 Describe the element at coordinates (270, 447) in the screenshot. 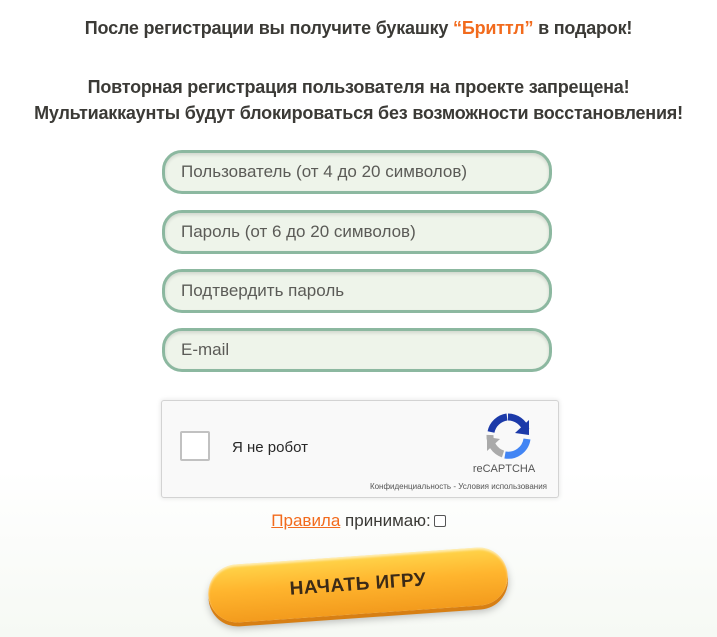

I see `recaptcha-label: Я не робот` at that location.